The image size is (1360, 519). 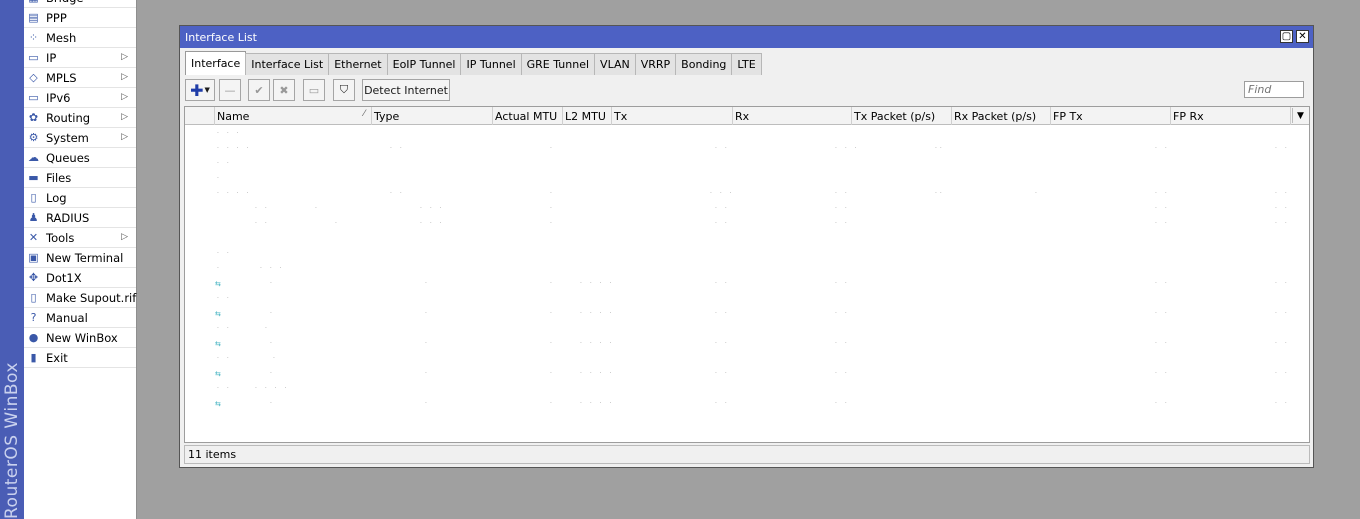 I want to click on table-row: ·, so click(x=747, y=180).